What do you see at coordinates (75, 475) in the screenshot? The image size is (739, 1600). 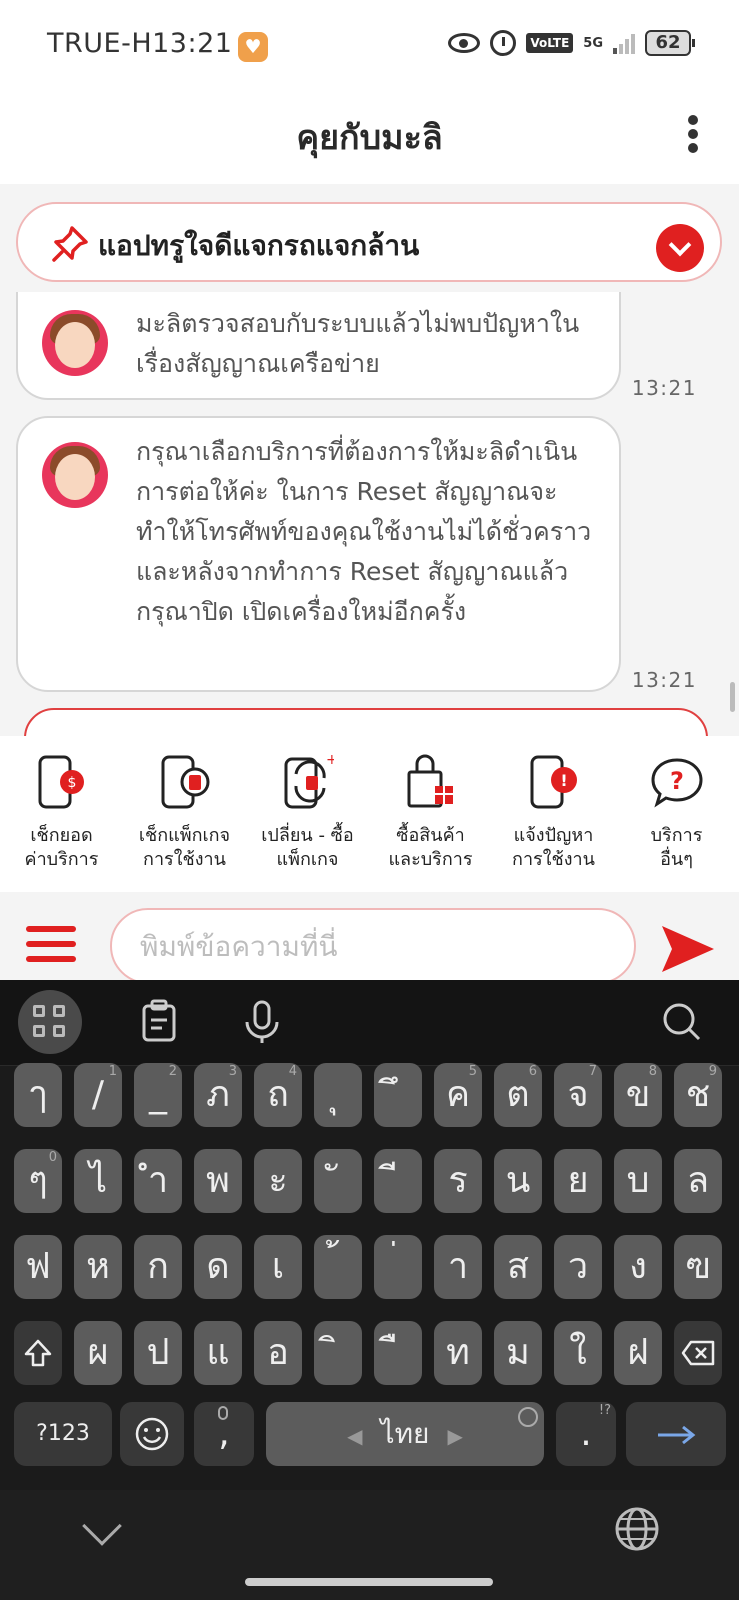 I see `avatar` at bounding box center [75, 475].